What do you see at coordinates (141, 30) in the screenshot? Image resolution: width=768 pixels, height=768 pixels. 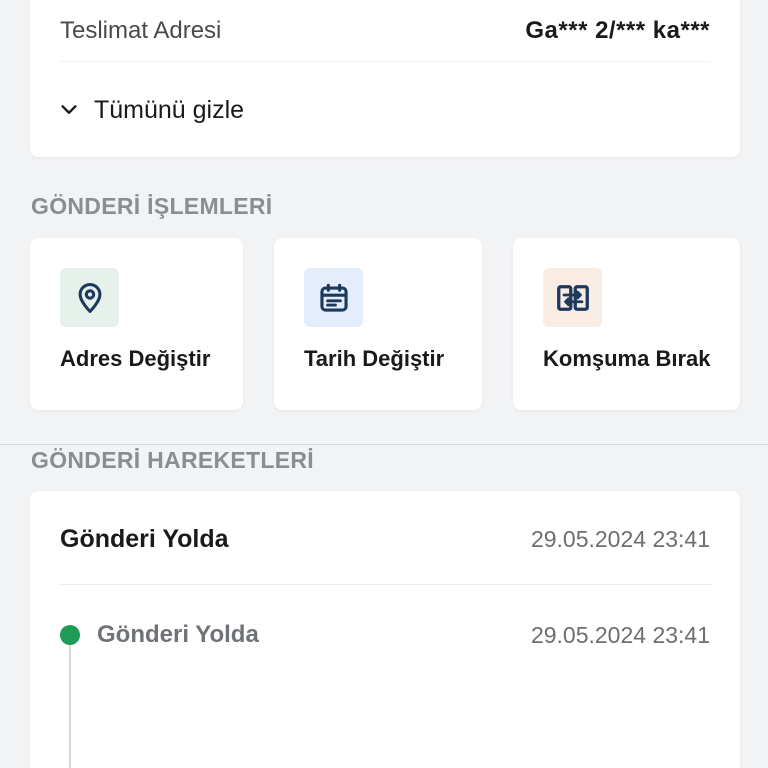 I see `delivery-address-label: Teslimat Adresi` at bounding box center [141, 30].